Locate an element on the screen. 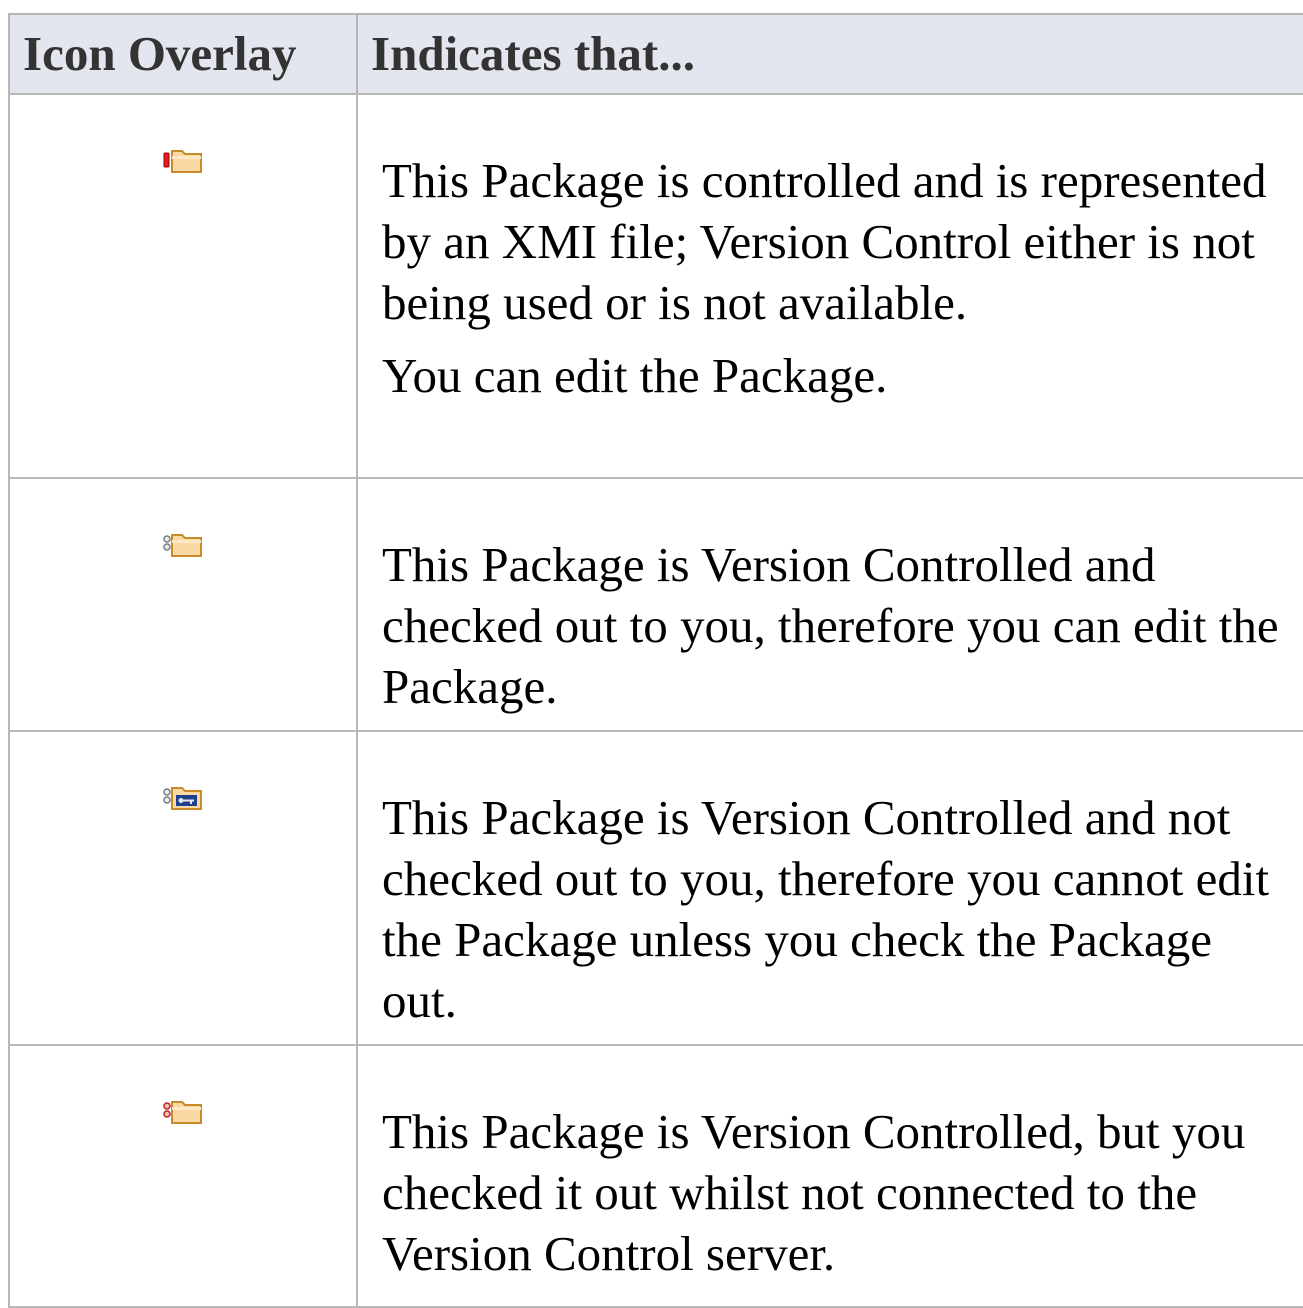  package-offline-checkout-icon is located at coordinates (184, 1114).